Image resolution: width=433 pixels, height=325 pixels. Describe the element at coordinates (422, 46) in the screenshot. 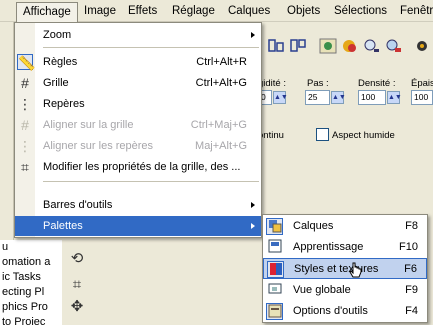

I see `script-icon` at that location.